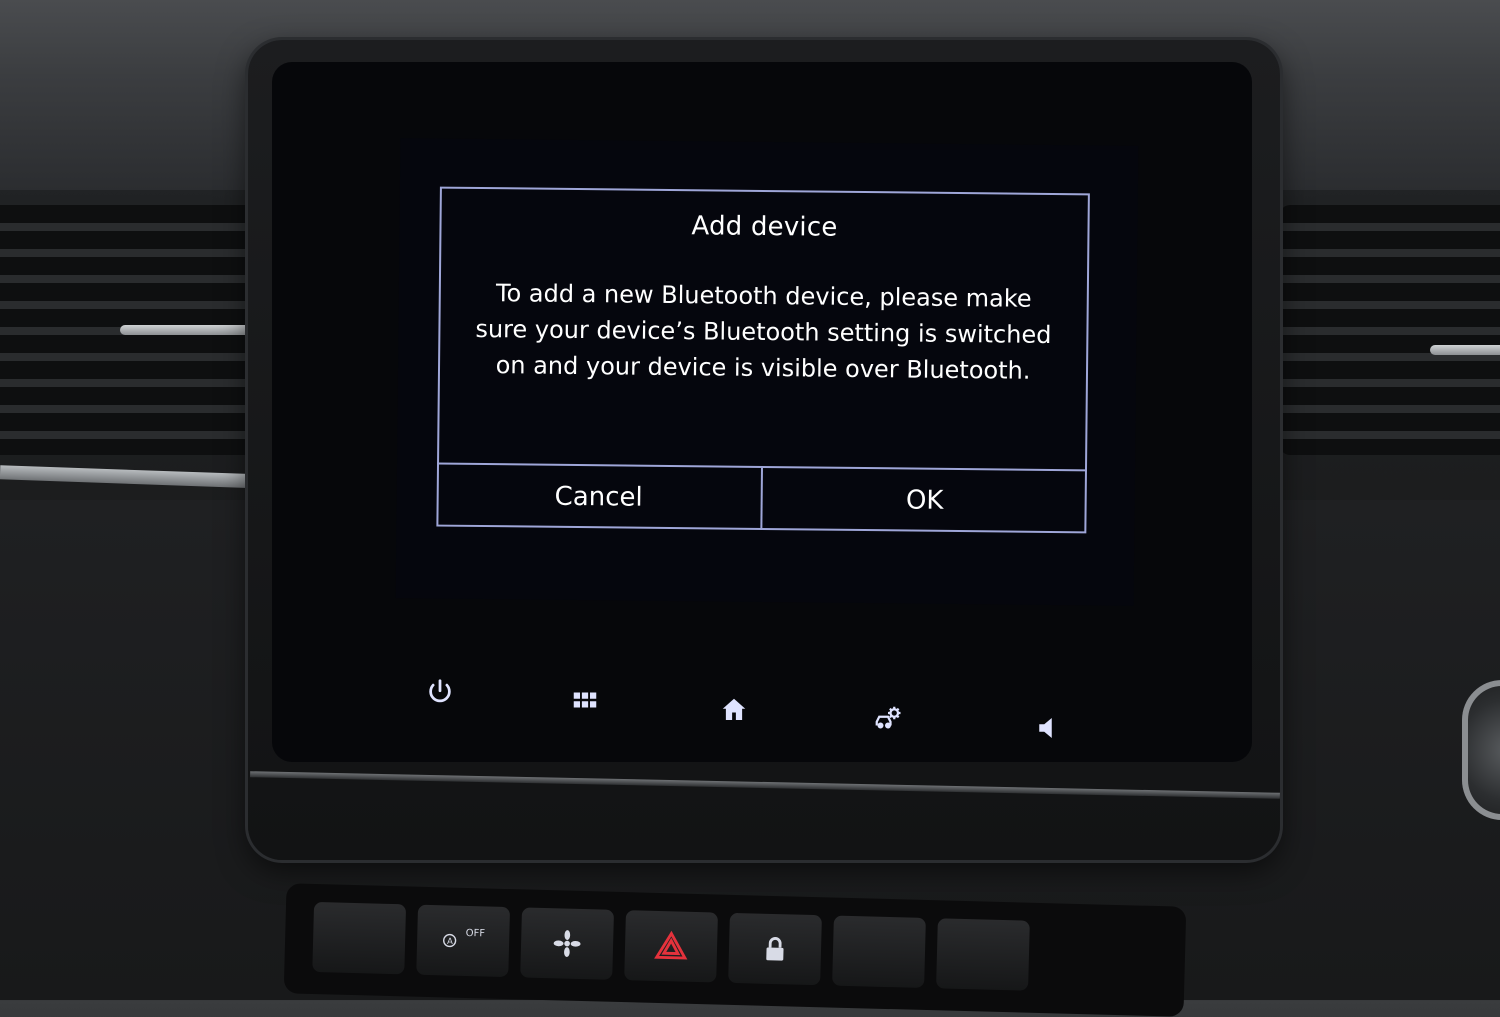 The width and height of the screenshot is (1500, 1017). What do you see at coordinates (924, 500) in the screenshot?
I see `ok-button: OK` at bounding box center [924, 500].